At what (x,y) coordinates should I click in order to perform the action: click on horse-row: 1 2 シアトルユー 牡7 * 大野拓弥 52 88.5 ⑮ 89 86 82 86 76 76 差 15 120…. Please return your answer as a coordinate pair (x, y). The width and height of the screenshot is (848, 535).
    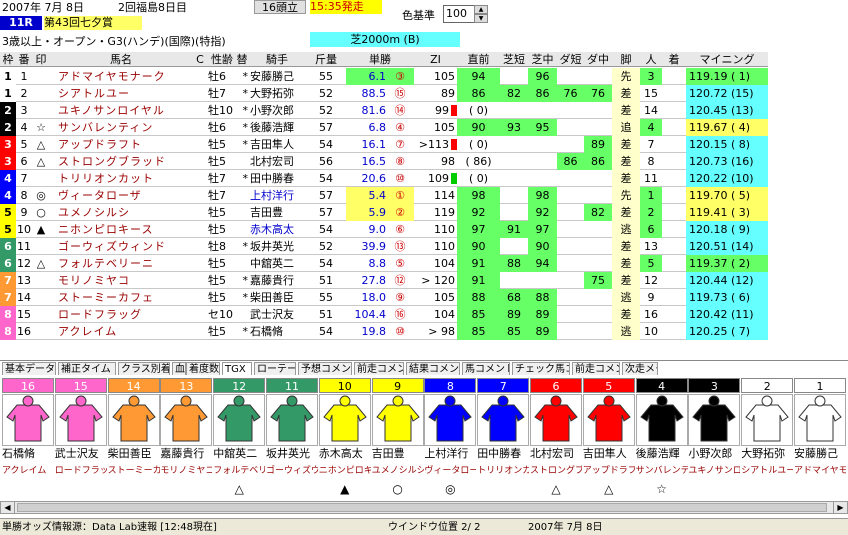
    Looking at the image, I should click on (384, 93).